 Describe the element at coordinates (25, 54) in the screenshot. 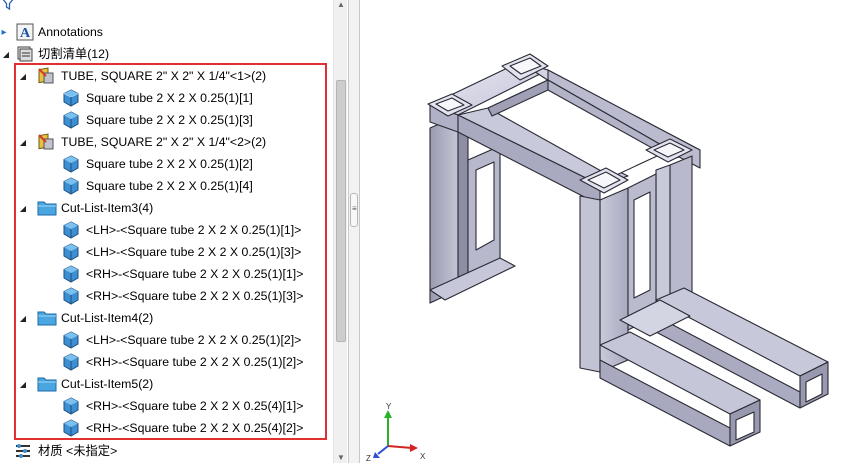

I see `cut-list-icon` at that location.